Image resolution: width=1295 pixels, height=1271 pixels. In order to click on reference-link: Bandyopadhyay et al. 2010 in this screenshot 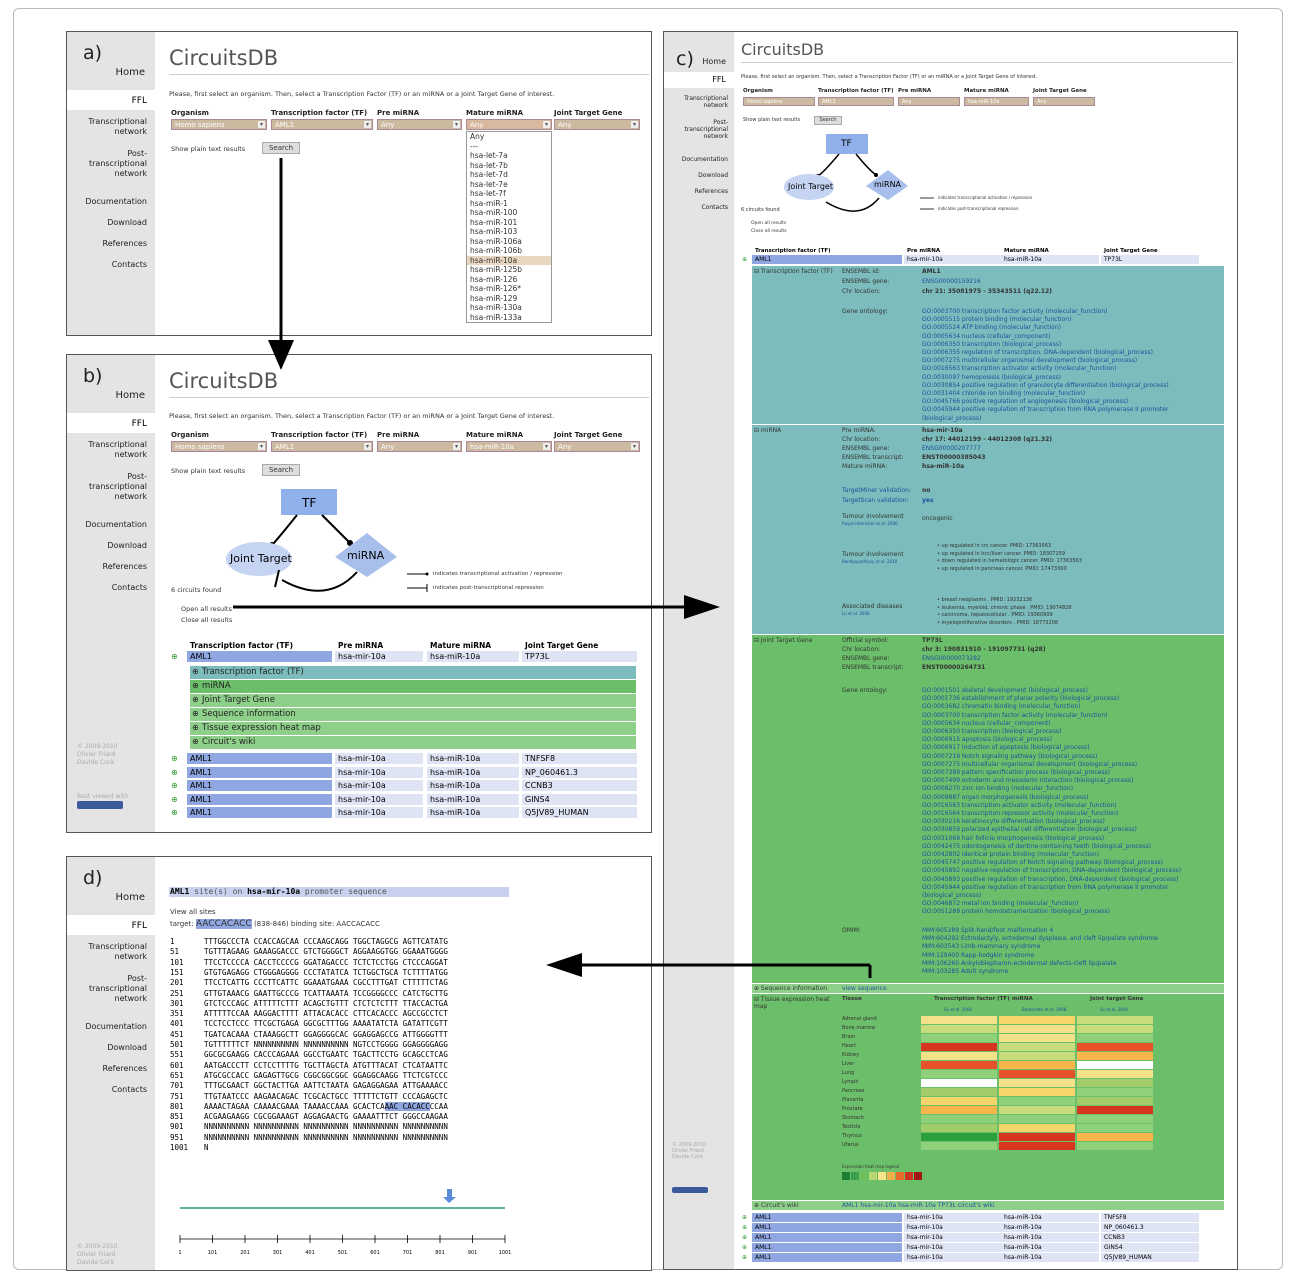, I will do `click(869, 561)`.